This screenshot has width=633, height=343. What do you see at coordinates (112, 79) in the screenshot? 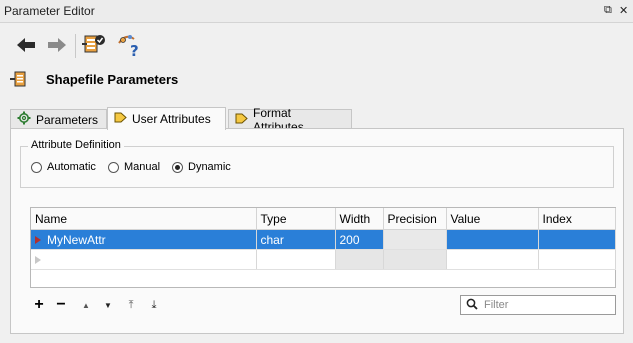
I see `page-title: Shapefile Parameters` at bounding box center [112, 79].